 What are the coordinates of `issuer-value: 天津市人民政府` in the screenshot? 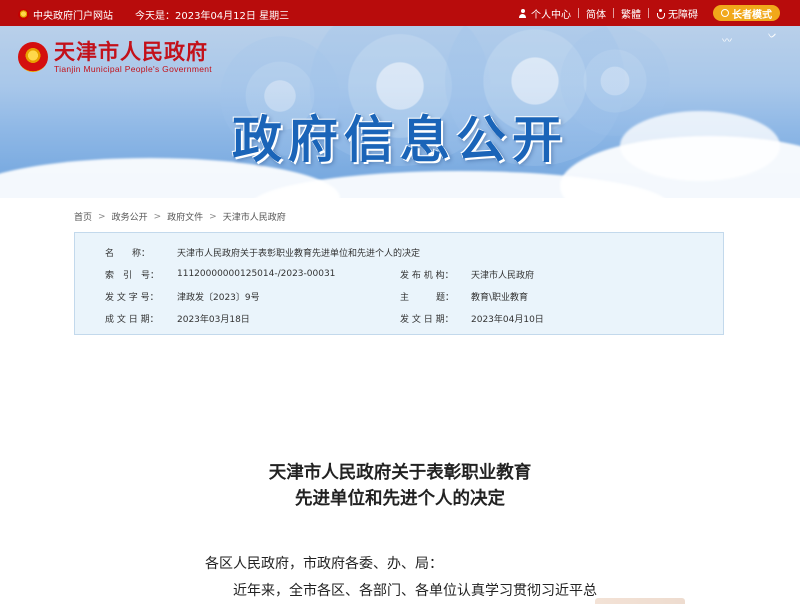 It's located at (503, 275).